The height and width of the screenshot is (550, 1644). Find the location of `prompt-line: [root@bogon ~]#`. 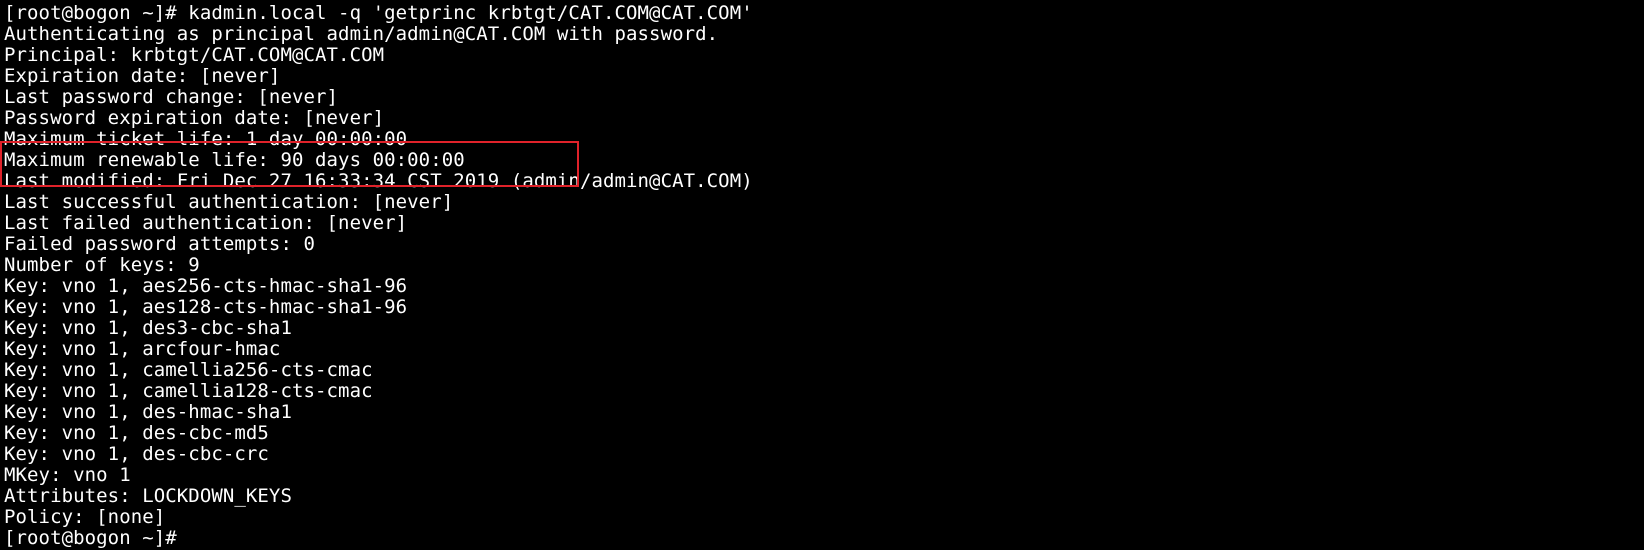

prompt-line: [root@bogon ~]# is located at coordinates (819, 538).